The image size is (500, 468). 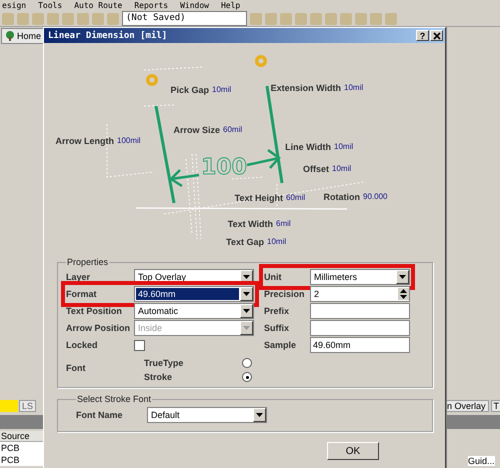 What do you see at coordinates (277, 311) in the screenshot?
I see `field-label: Prefix` at bounding box center [277, 311].